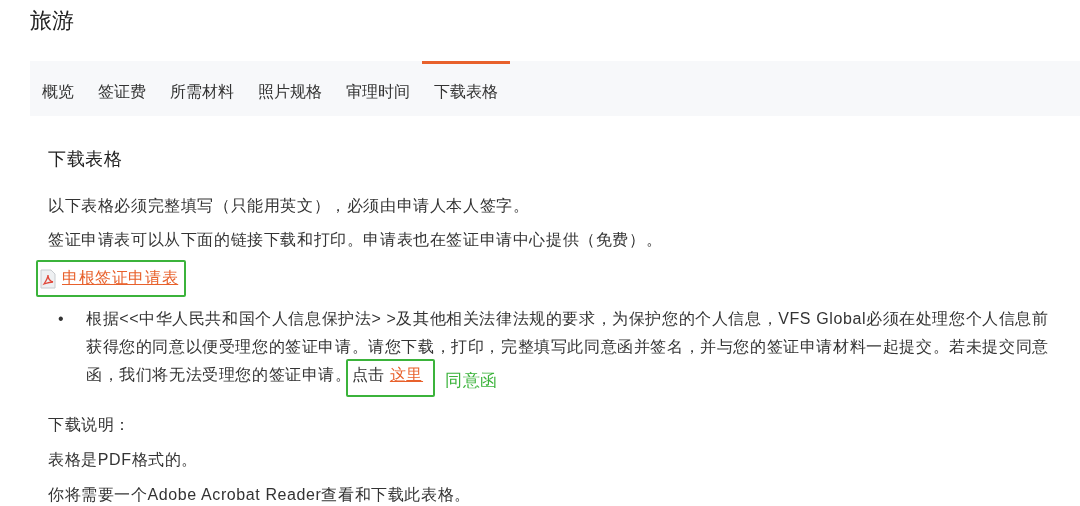  Describe the element at coordinates (58, 88) in the screenshot. I see `tab: 概览` at that location.